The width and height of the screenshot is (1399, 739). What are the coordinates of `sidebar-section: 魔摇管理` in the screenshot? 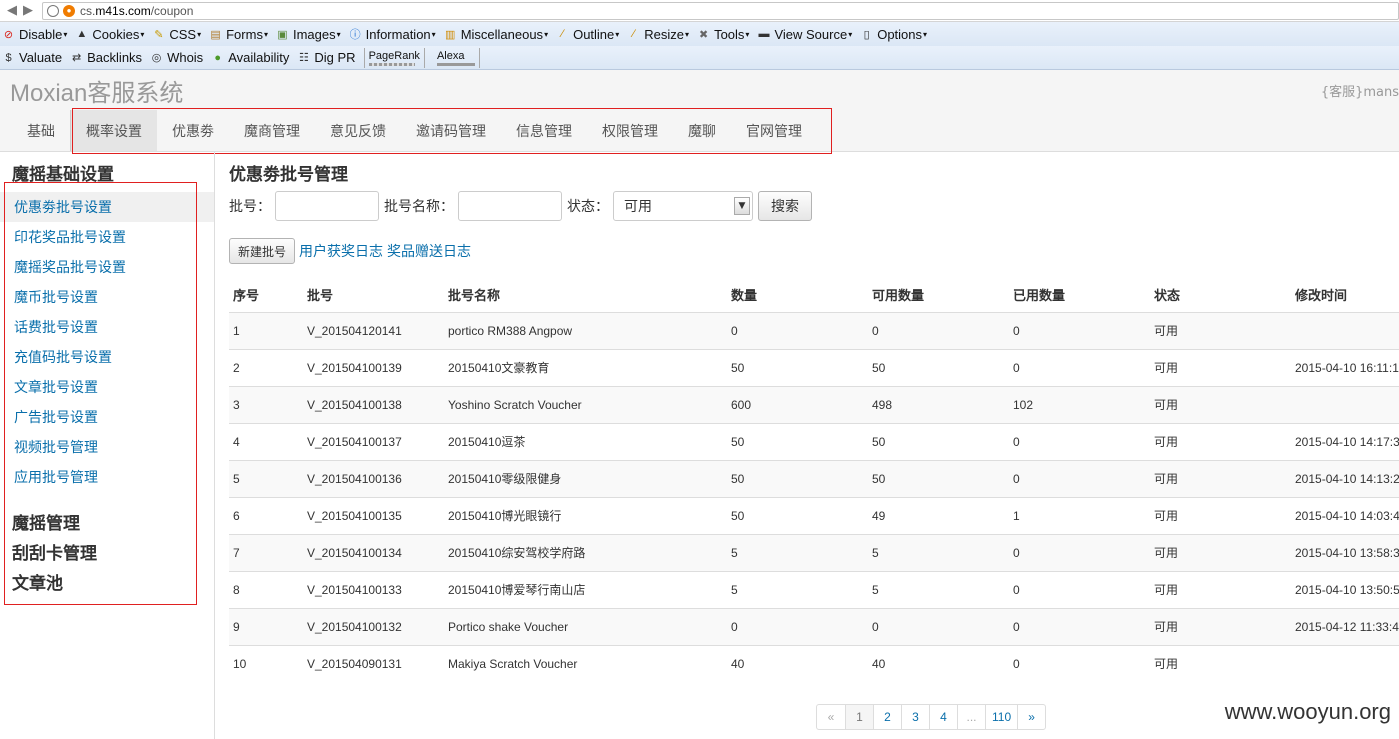 It's located at (107, 521).